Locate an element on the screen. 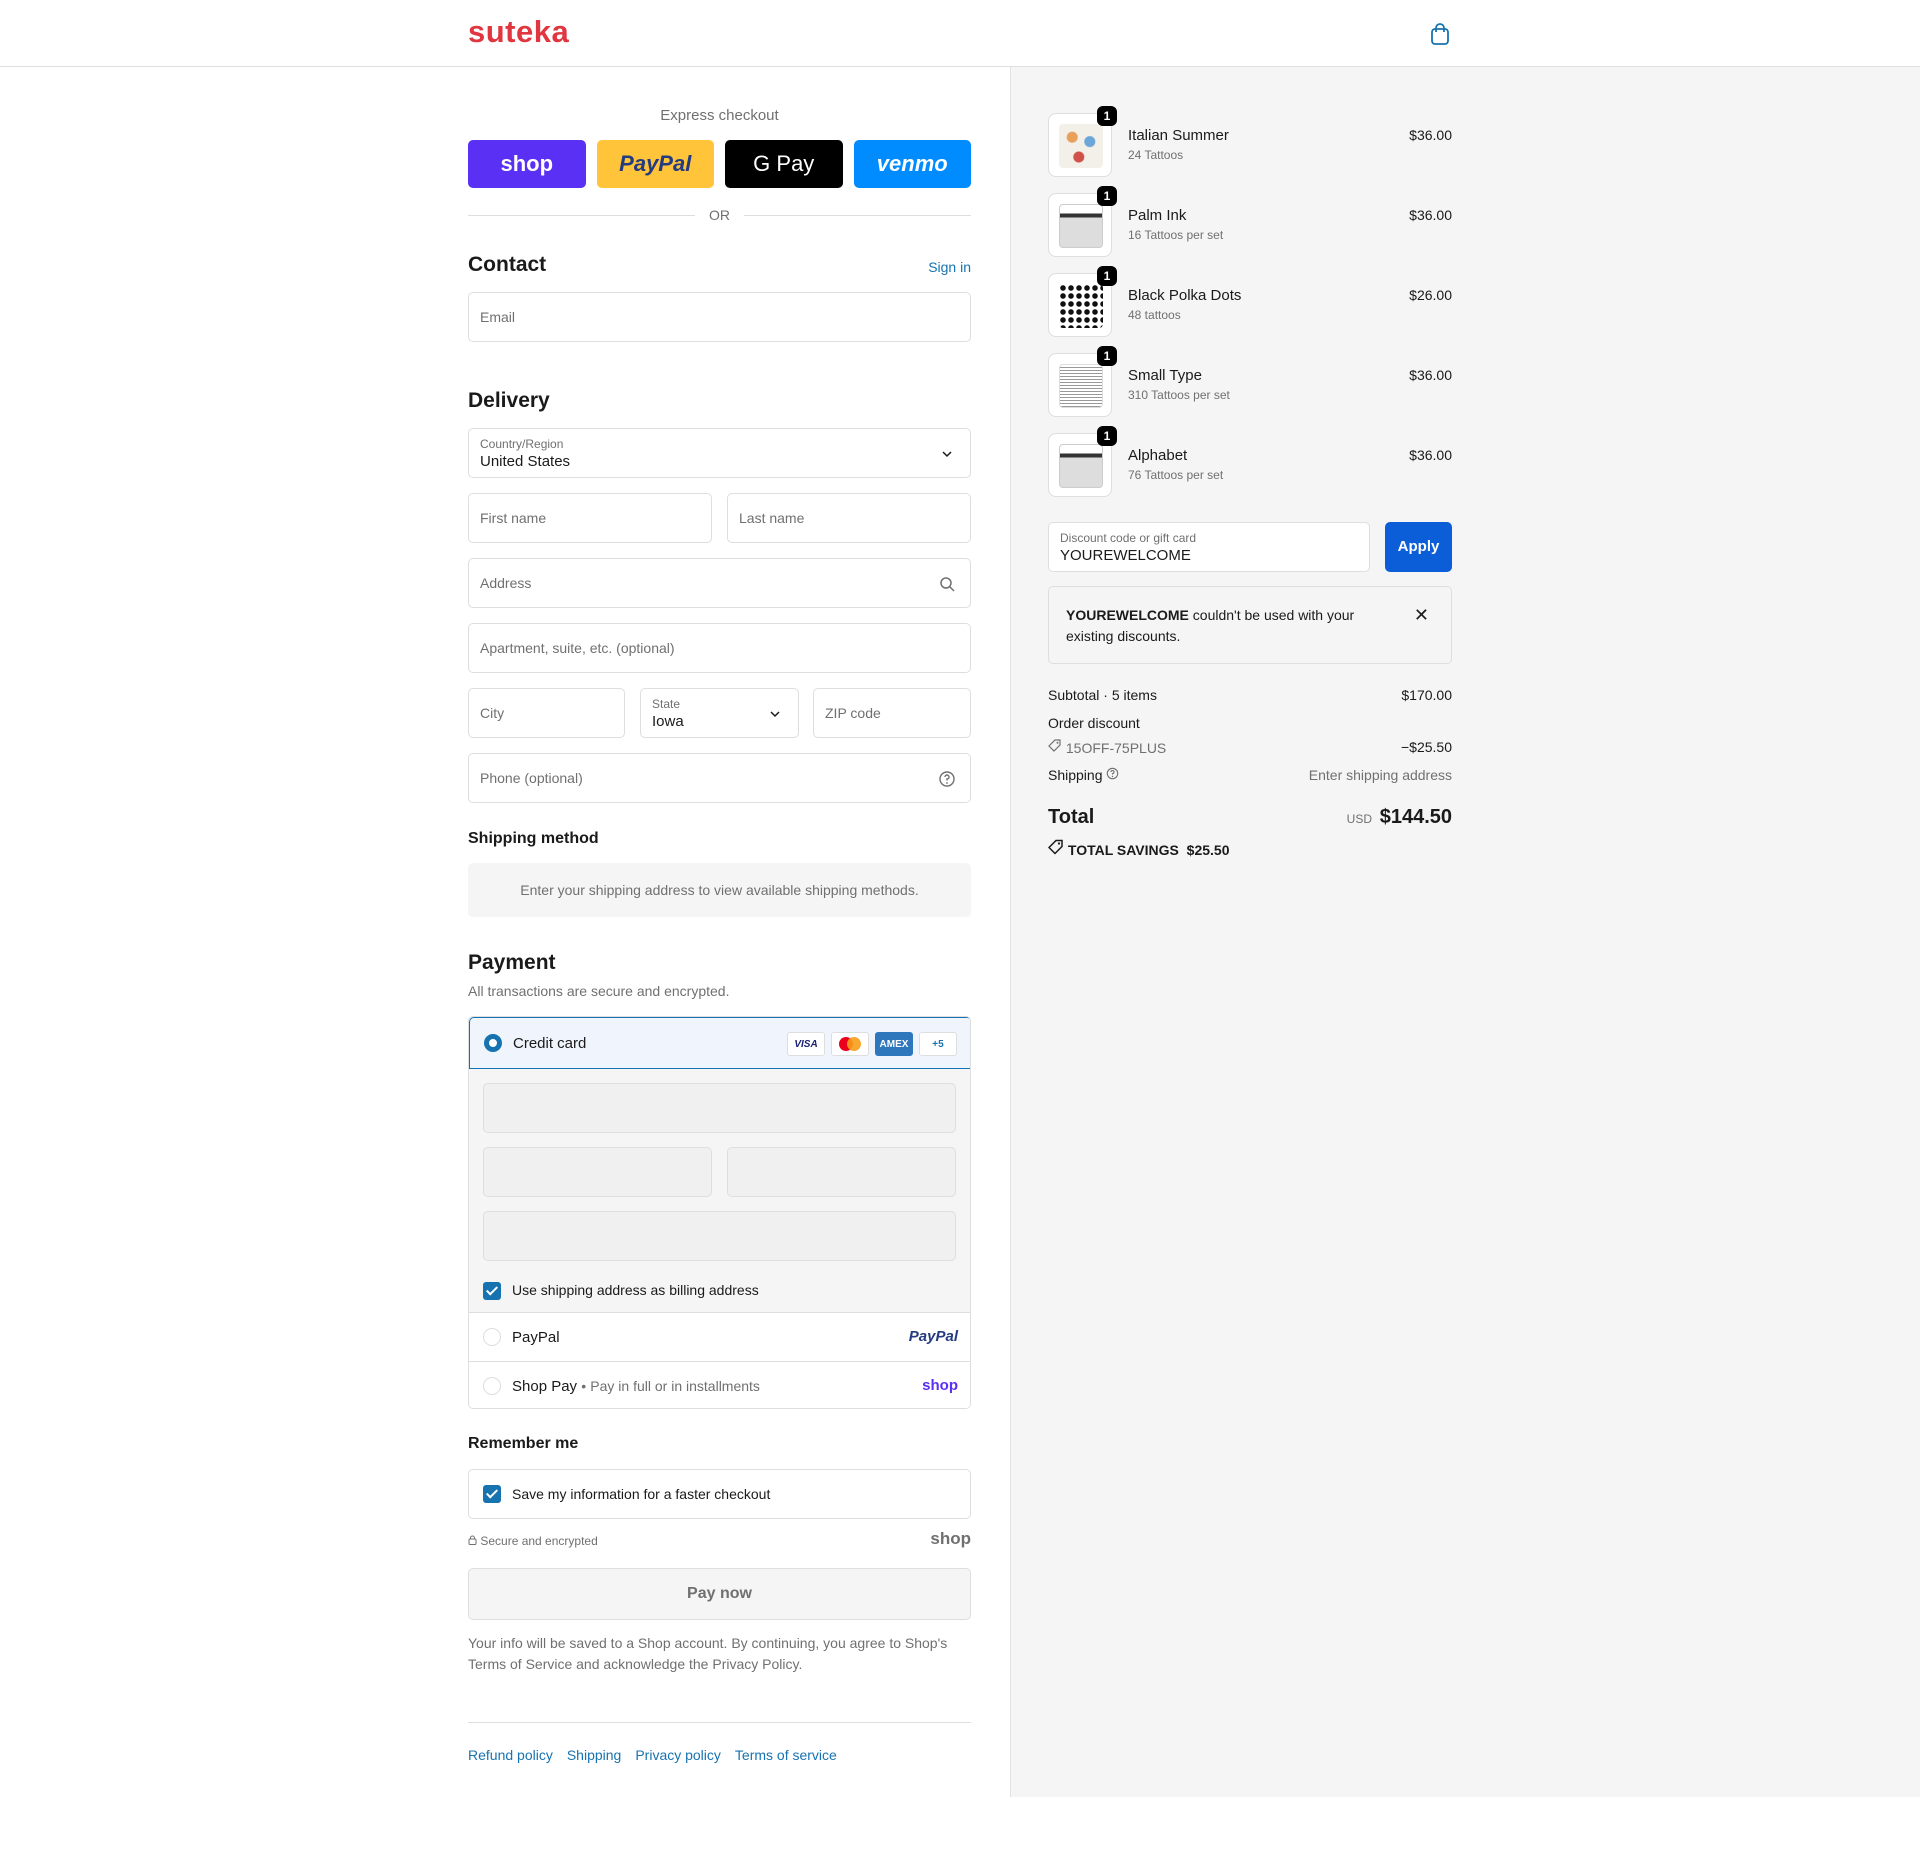 The height and width of the screenshot is (1876, 1920). close-icon: ✕ is located at coordinates (1421, 615).